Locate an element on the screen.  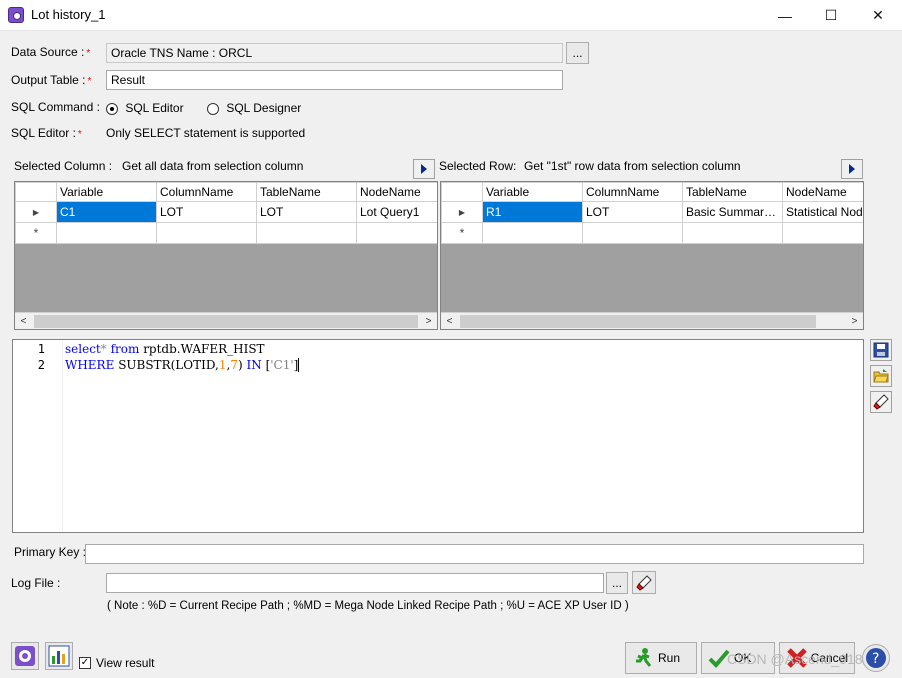
watermark: CSDN @Ascend_918 is located at coordinates (795, 659).